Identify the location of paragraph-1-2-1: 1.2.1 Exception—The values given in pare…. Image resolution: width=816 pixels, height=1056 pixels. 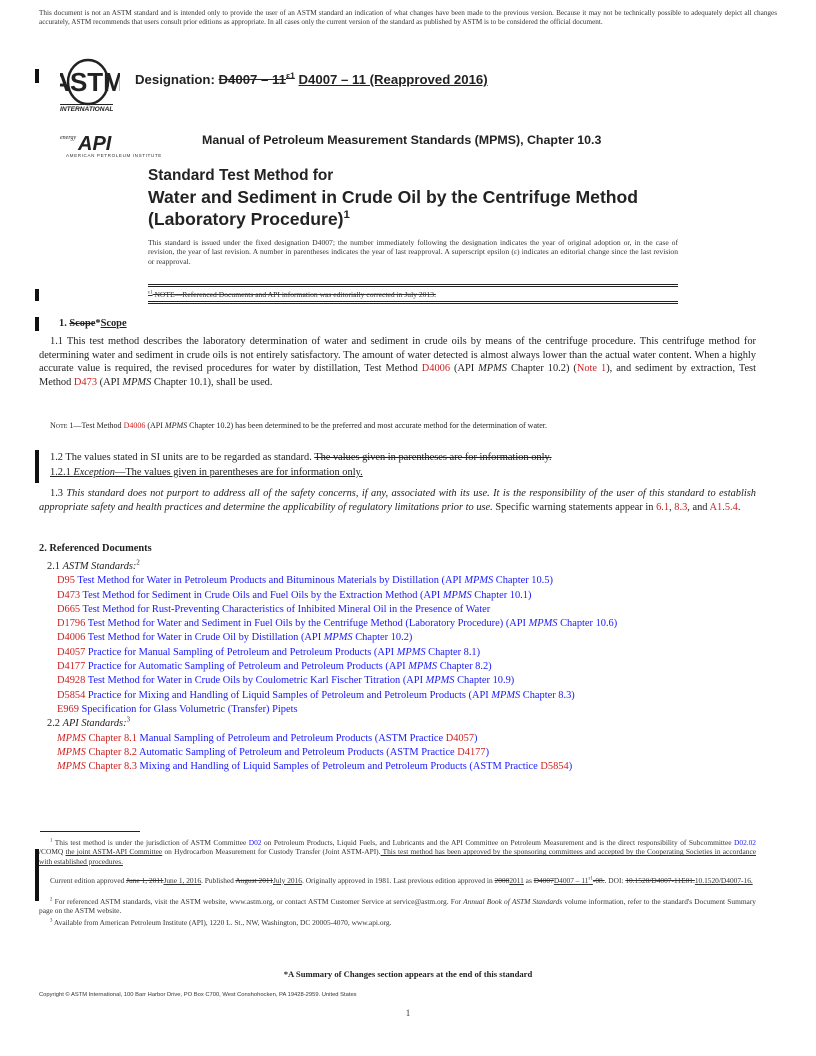
(206, 472).